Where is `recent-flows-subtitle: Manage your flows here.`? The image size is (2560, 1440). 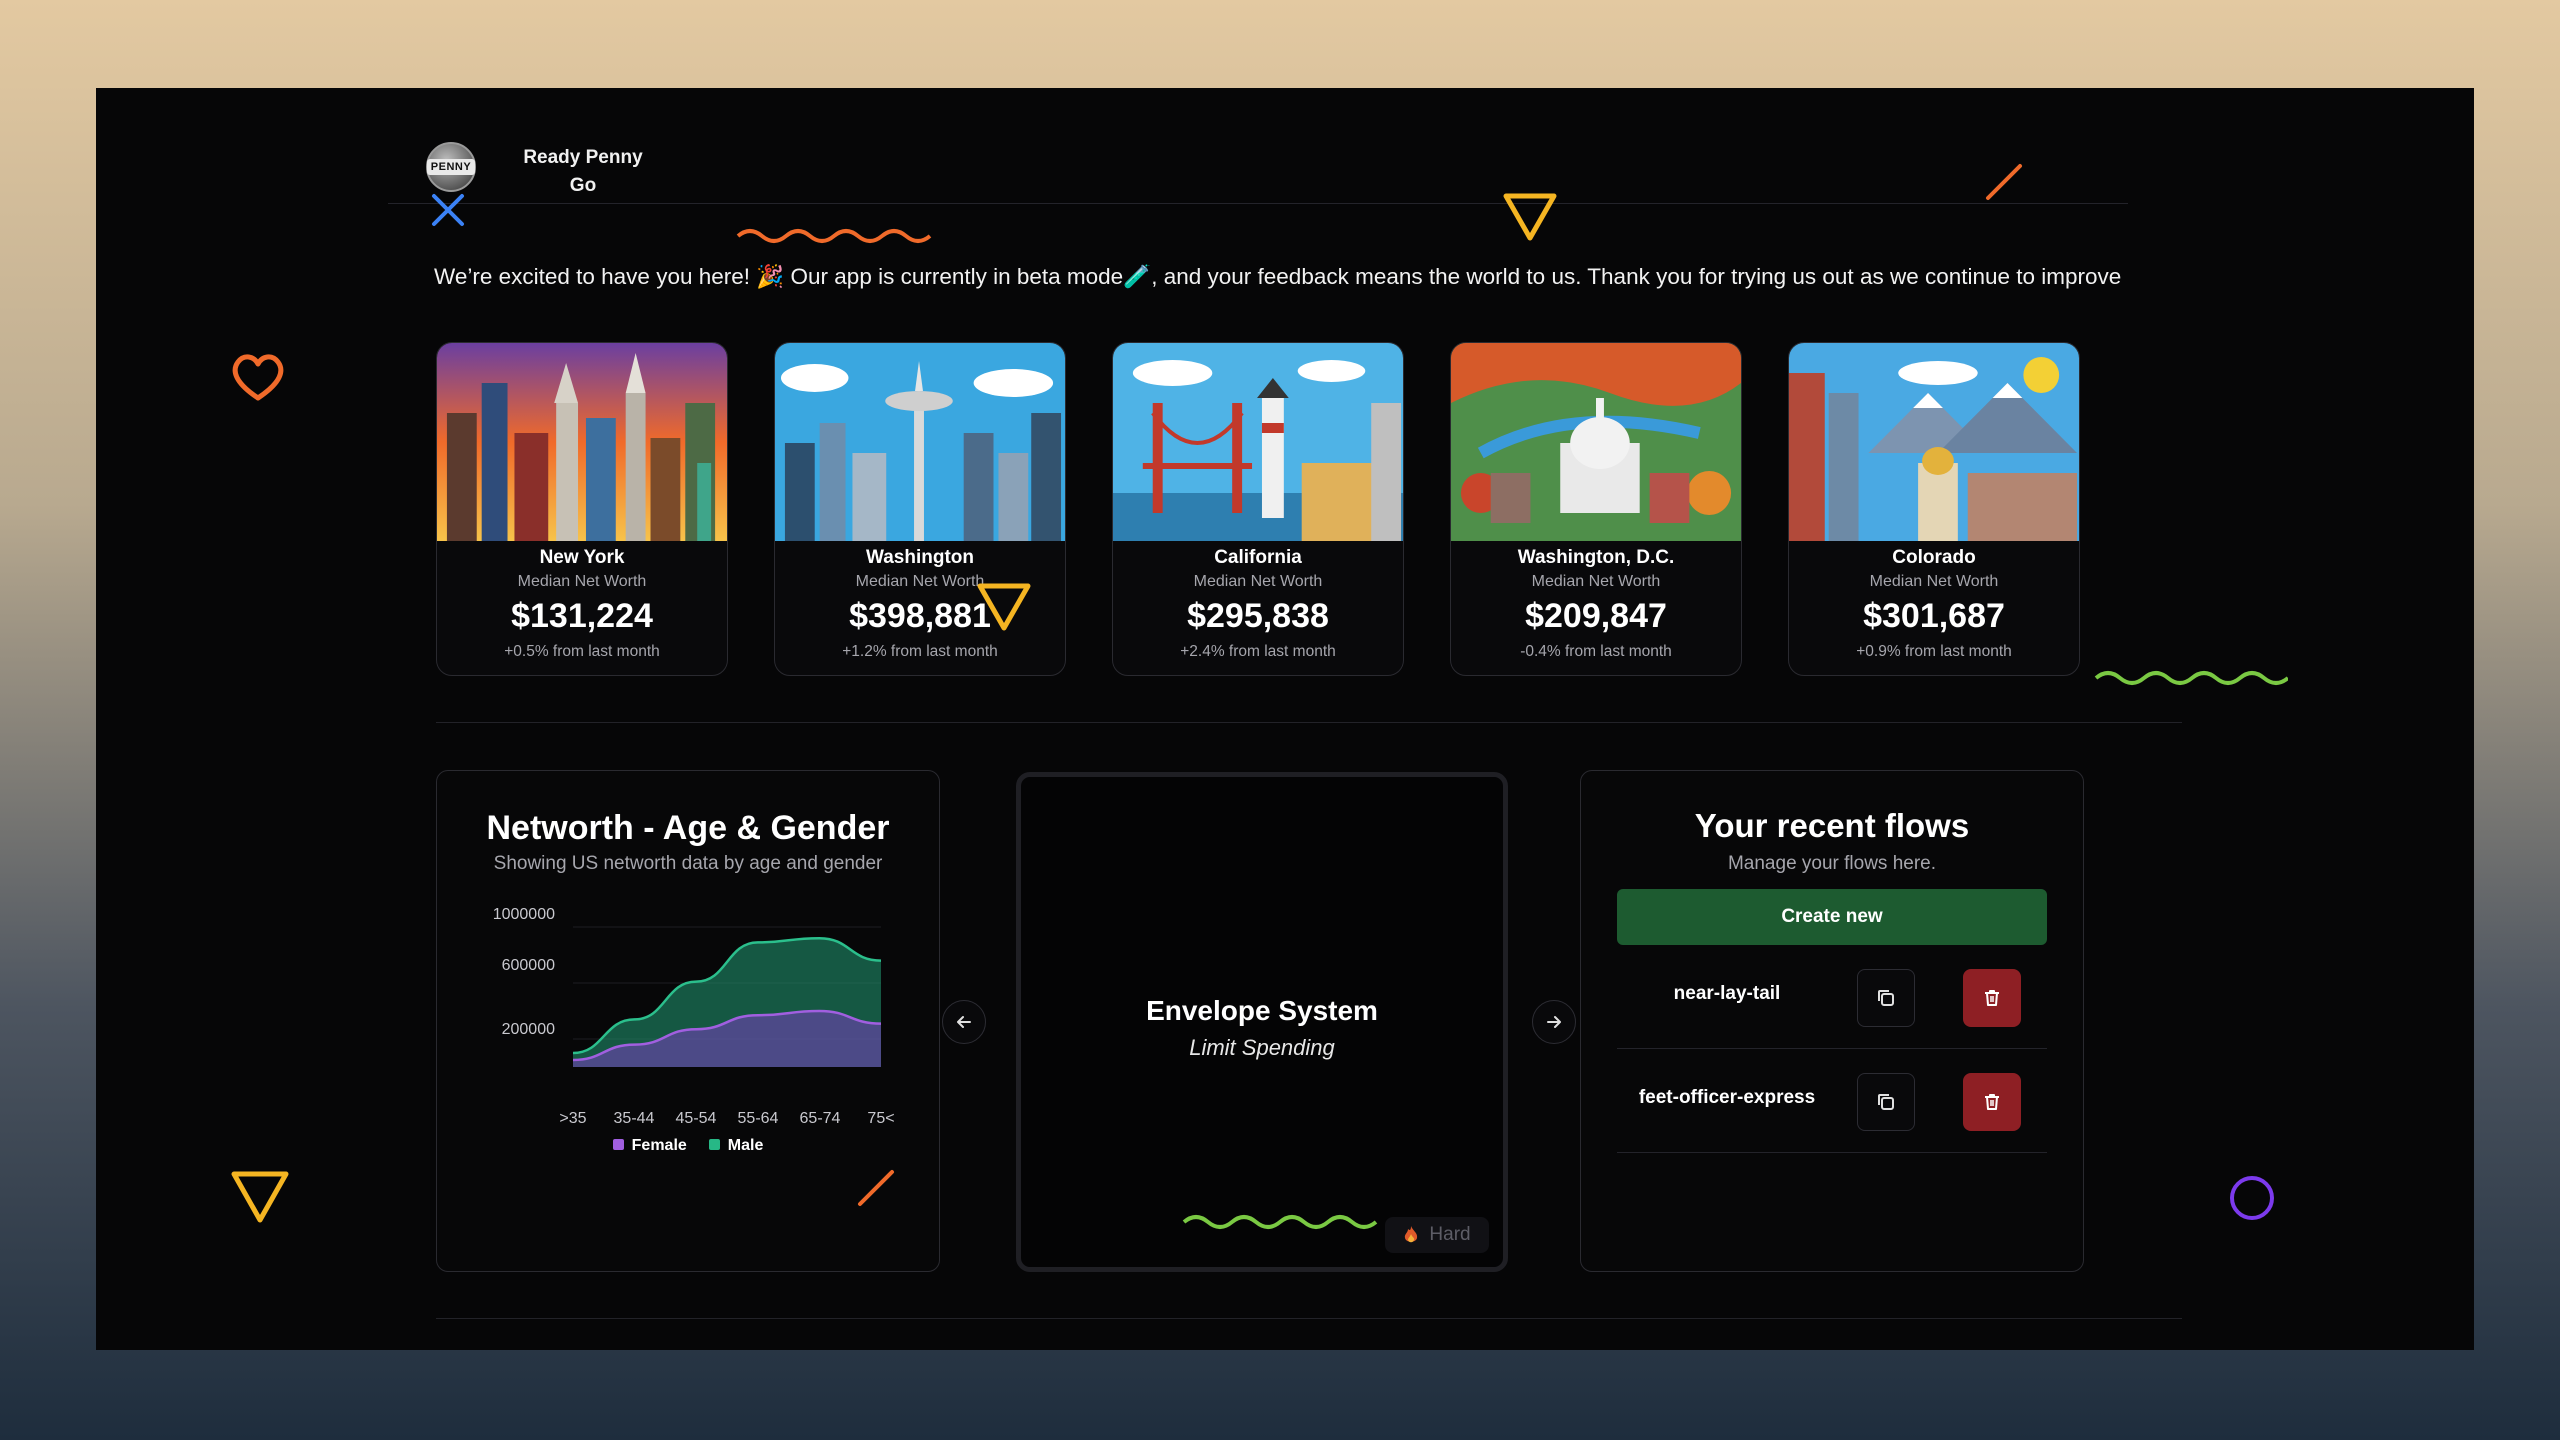
recent-flows-subtitle: Manage your flows here. is located at coordinates (1832, 863).